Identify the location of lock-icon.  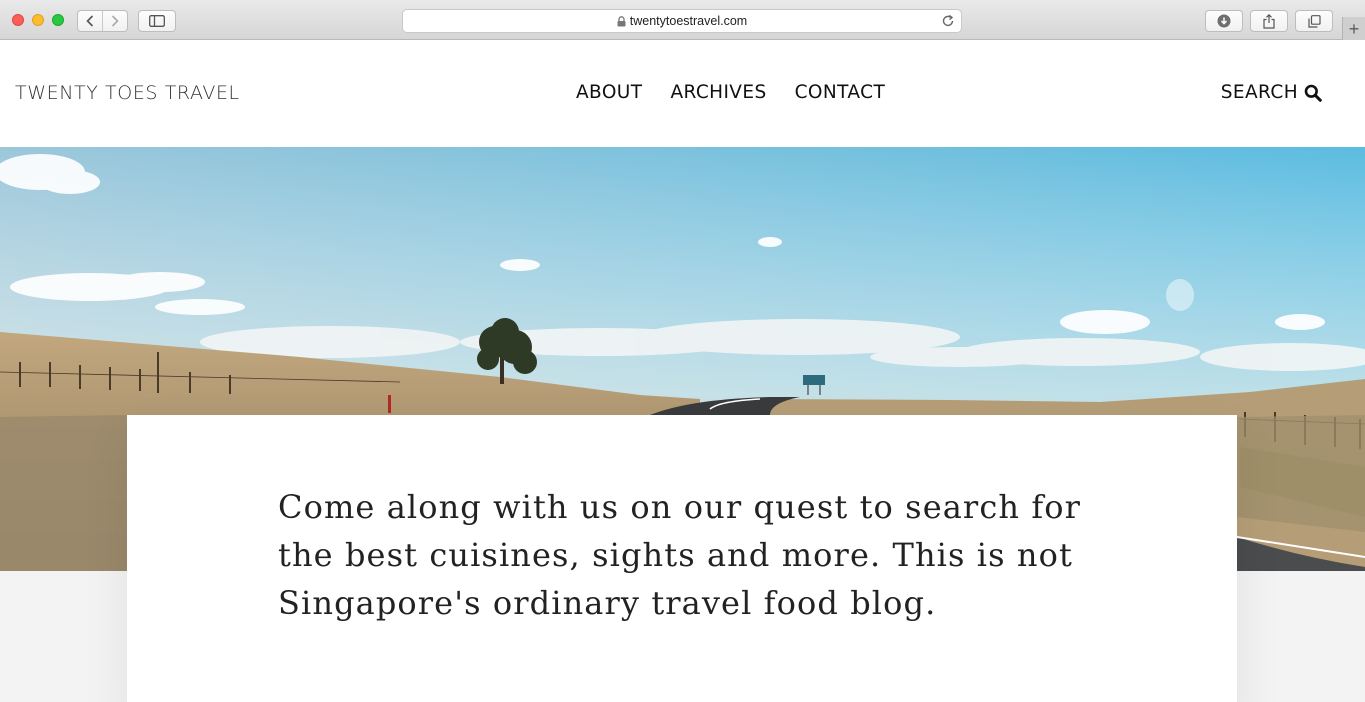
(621, 20).